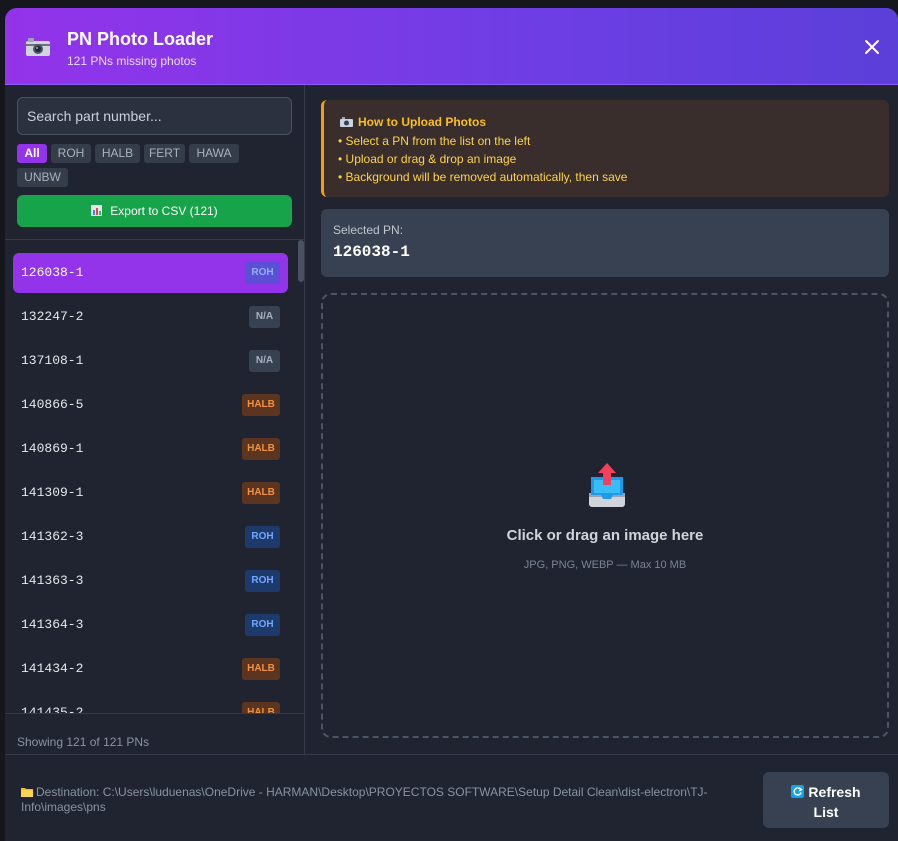 The image size is (898, 841). I want to click on list-item: 141434-2 HALB, so click(150, 669).